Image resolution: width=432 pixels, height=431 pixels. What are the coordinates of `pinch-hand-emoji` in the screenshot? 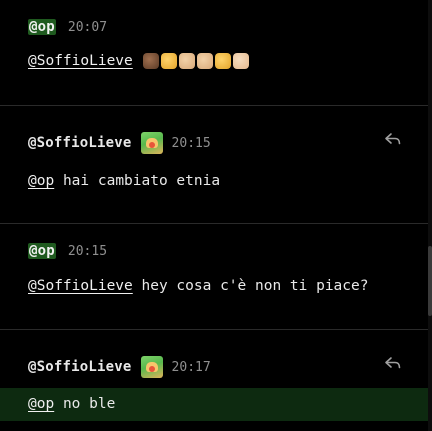 It's located at (204, 61).